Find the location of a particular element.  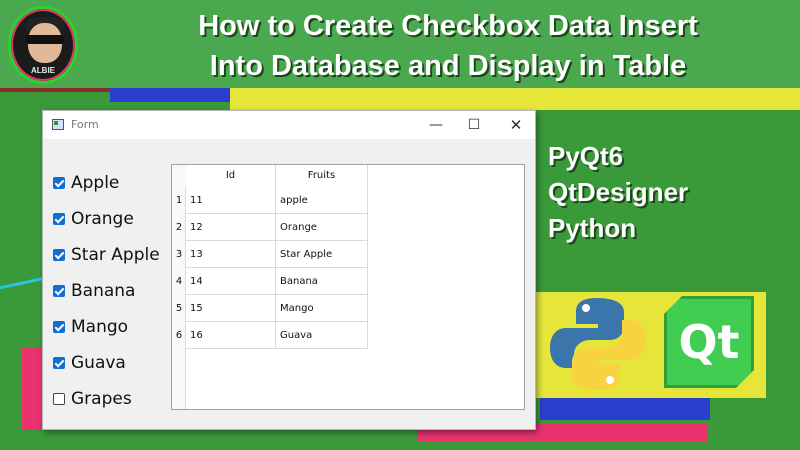

decor-blue-block is located at coordinates (625, 409).